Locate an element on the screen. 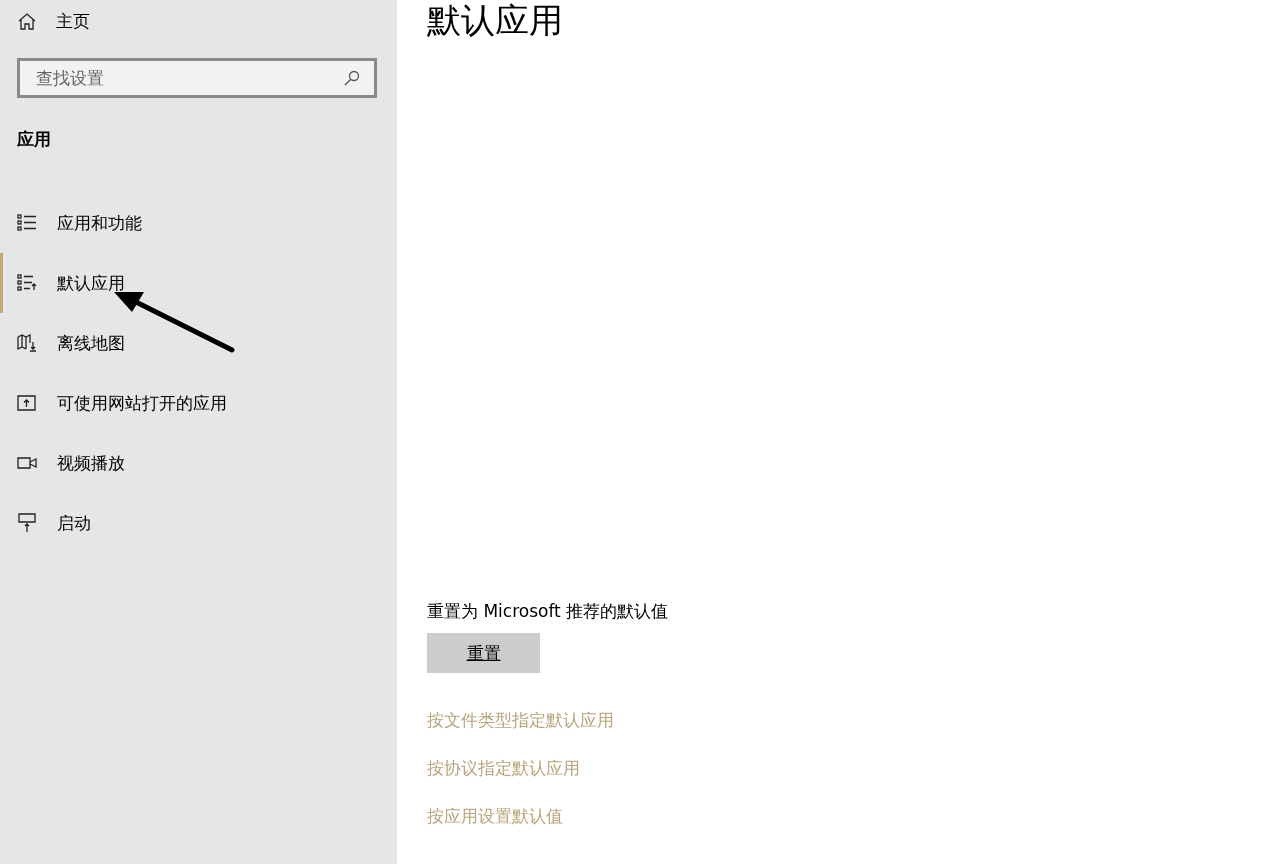 The image size is (1270, 864). window-icon is located at coordinates (27, 403).